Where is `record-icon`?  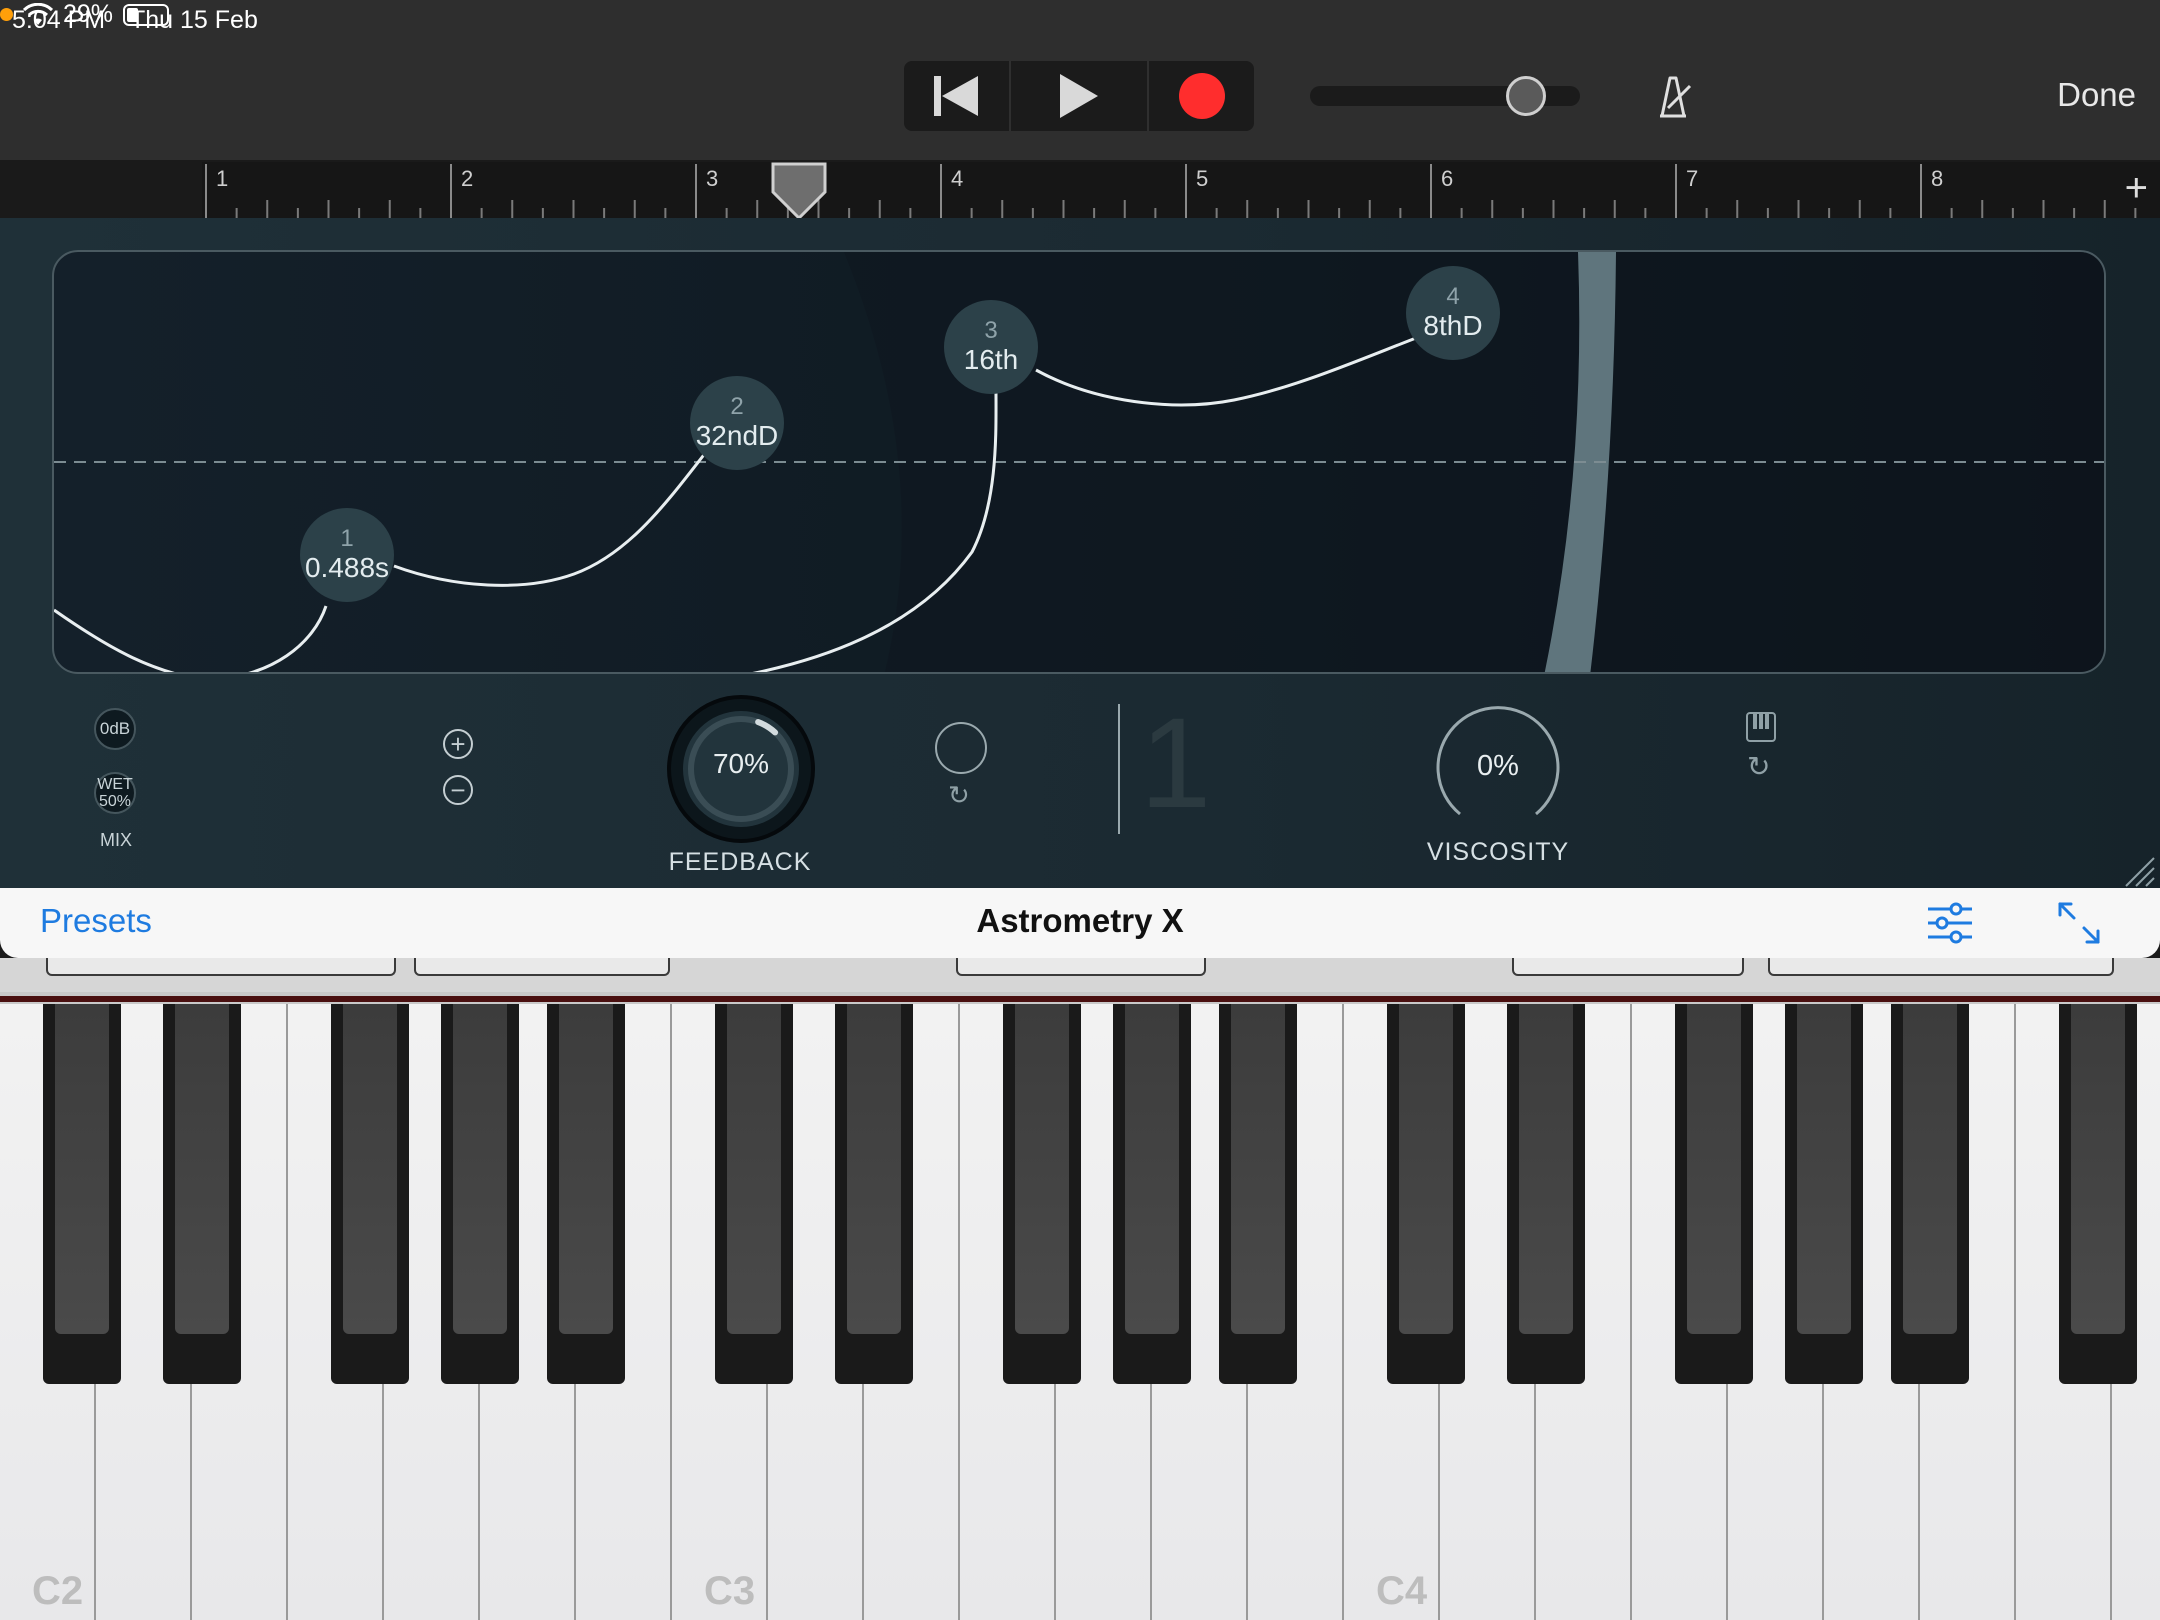 record-icon is located at coordinates (1201, 96).